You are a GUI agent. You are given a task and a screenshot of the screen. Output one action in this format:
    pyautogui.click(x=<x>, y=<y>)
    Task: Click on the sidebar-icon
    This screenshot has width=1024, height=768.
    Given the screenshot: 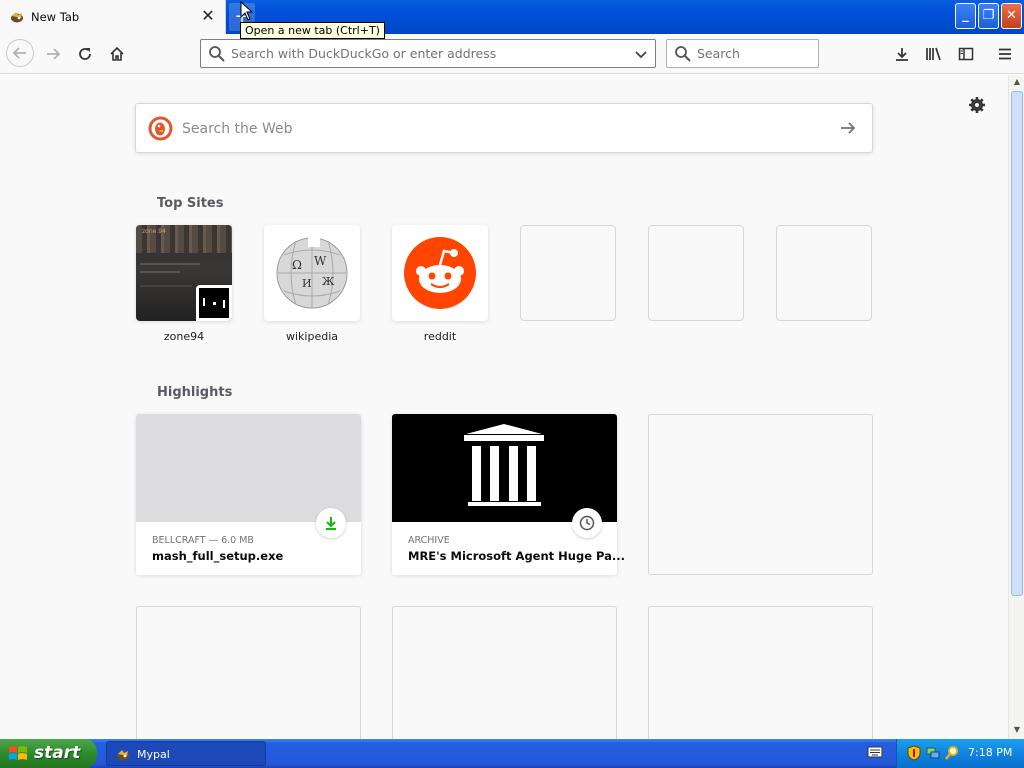 What is the action you would take?
    pyautogui.click(x=966, y=54)
    